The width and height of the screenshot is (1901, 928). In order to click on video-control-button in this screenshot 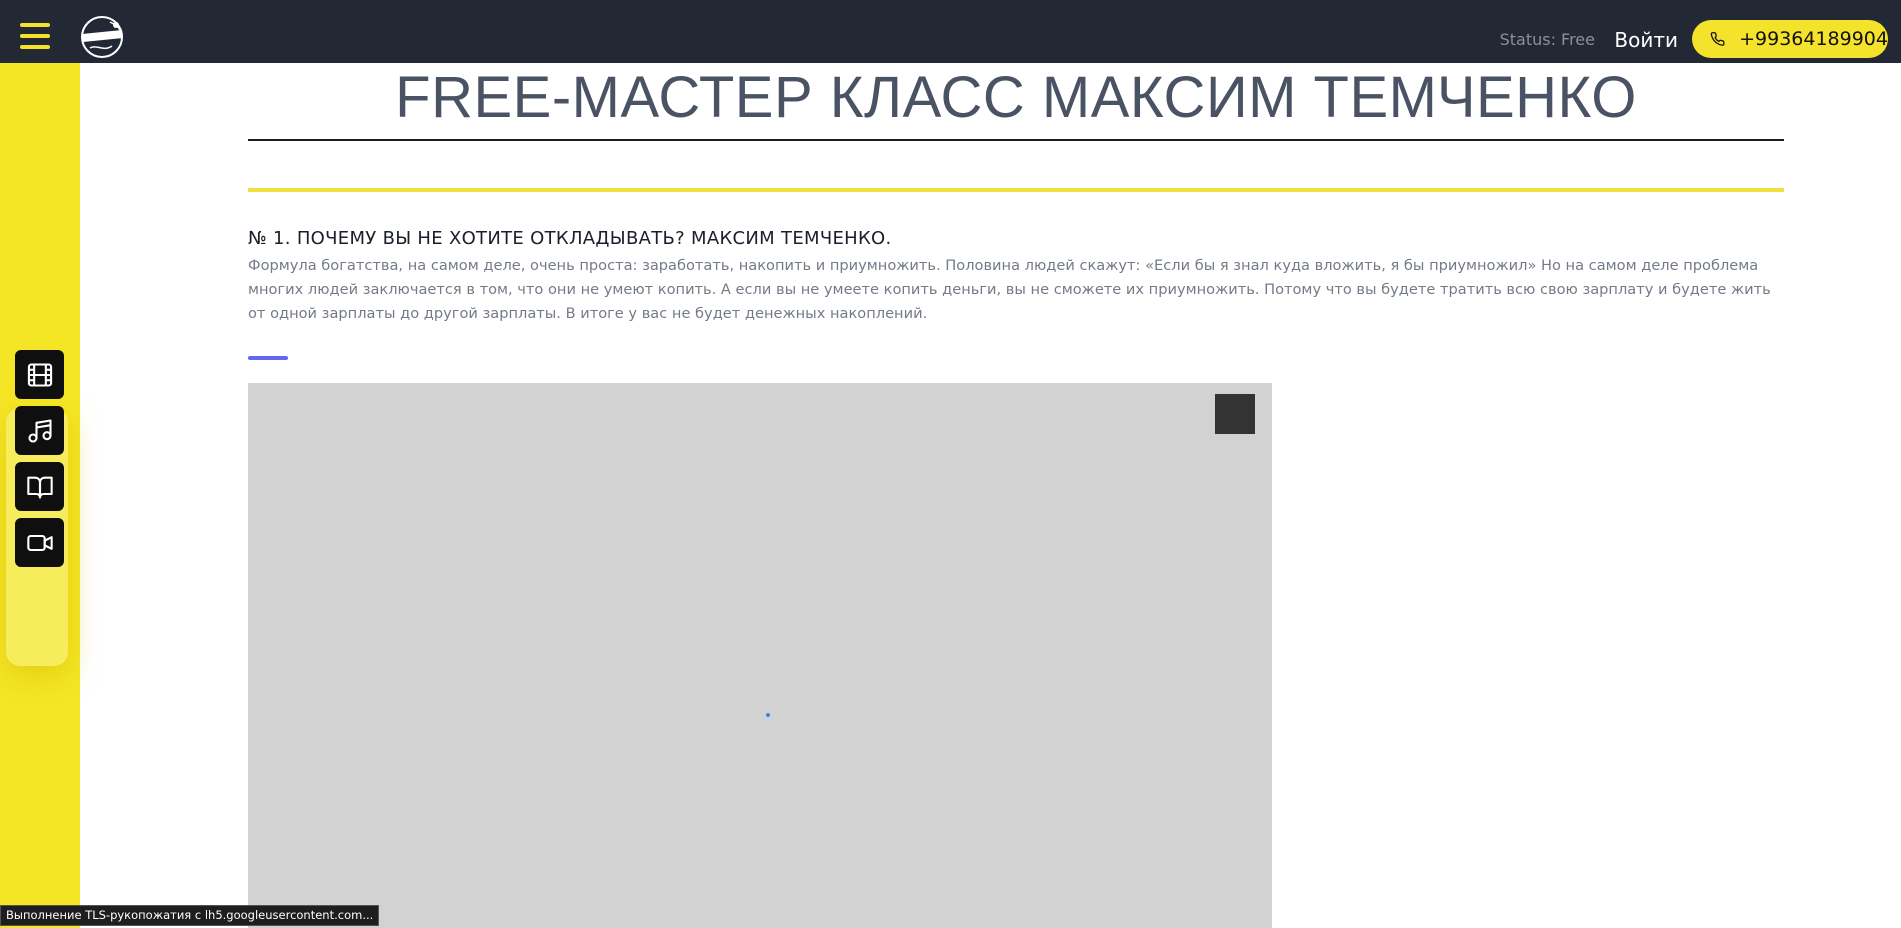, I will do `click(1235, 414)`.